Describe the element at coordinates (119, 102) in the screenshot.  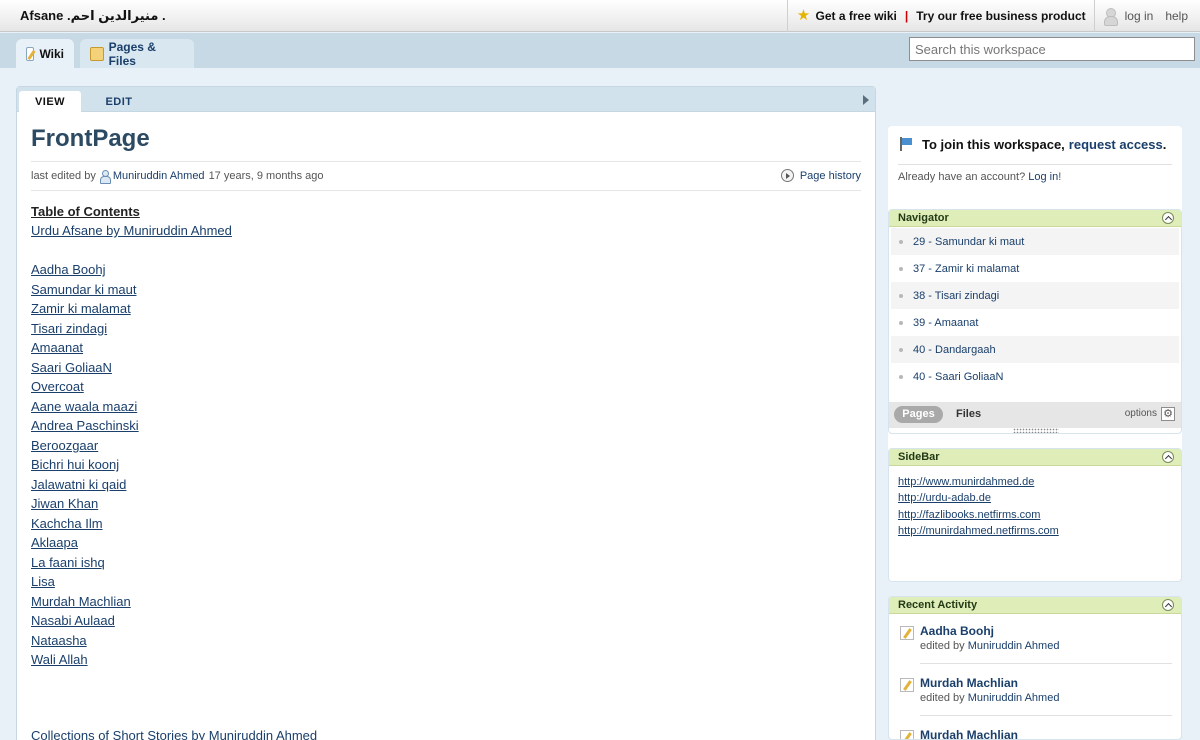
I see `tab-edit: EDIT` at that location.